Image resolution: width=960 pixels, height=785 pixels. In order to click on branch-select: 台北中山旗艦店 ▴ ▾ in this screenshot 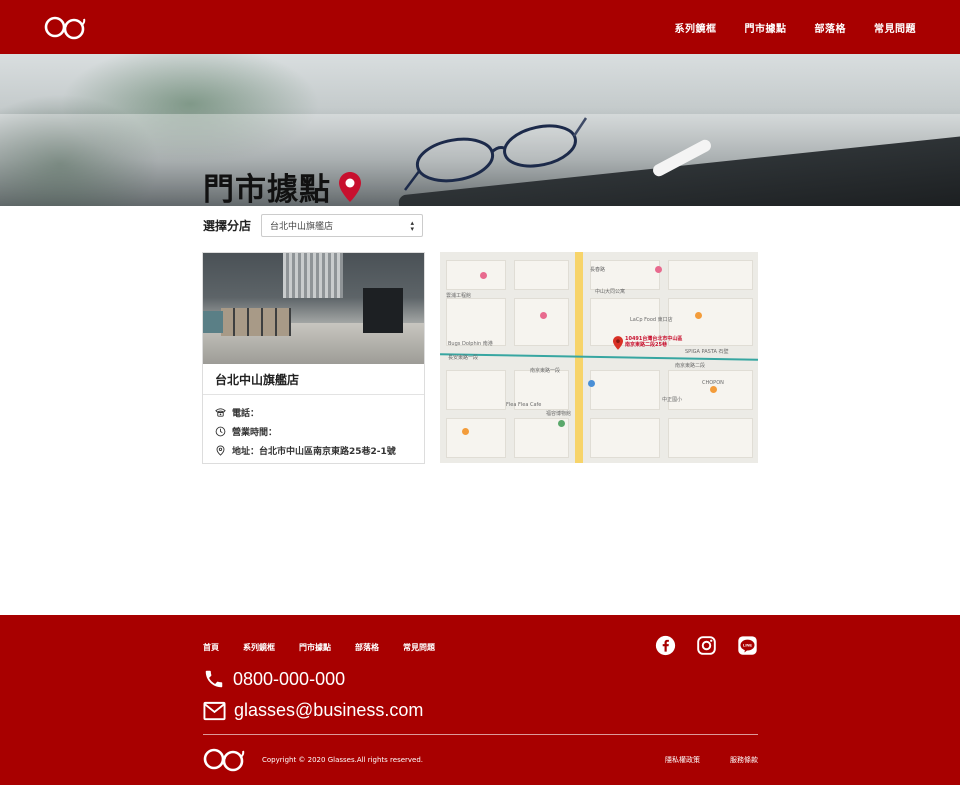, I will do `click(342, 225)`.